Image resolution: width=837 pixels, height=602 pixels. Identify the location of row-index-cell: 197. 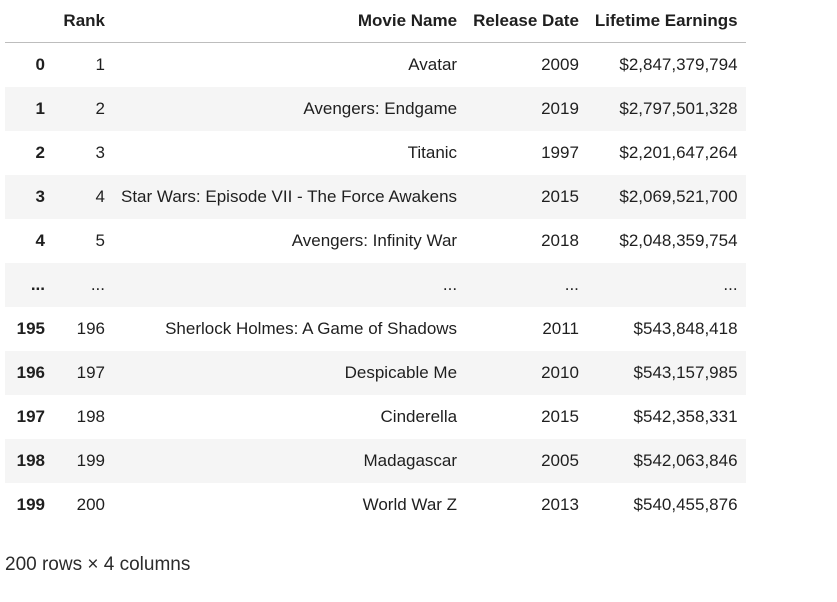
(30, 416).